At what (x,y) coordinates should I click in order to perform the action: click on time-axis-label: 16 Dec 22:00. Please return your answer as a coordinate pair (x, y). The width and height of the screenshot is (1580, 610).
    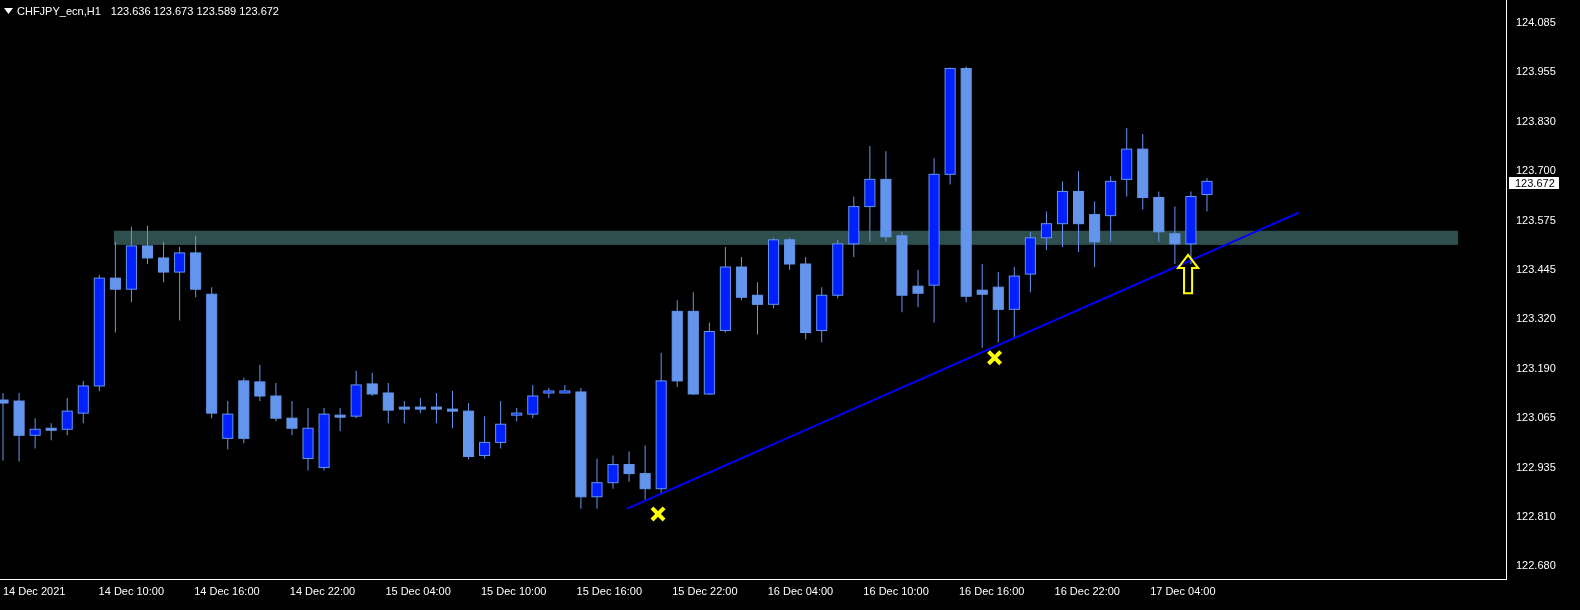
    Looking at the image, I should click on (1087, 592).